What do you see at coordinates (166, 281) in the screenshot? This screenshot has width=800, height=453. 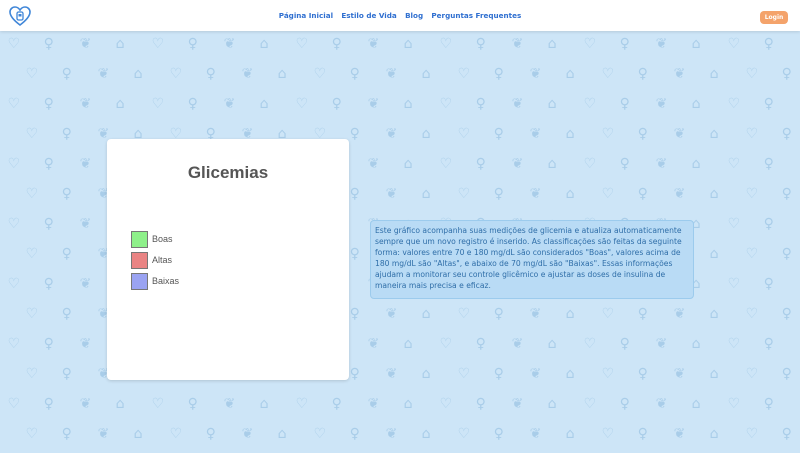 I see `legend-label-baixas: Baixas` at bounding box center [166, 281].